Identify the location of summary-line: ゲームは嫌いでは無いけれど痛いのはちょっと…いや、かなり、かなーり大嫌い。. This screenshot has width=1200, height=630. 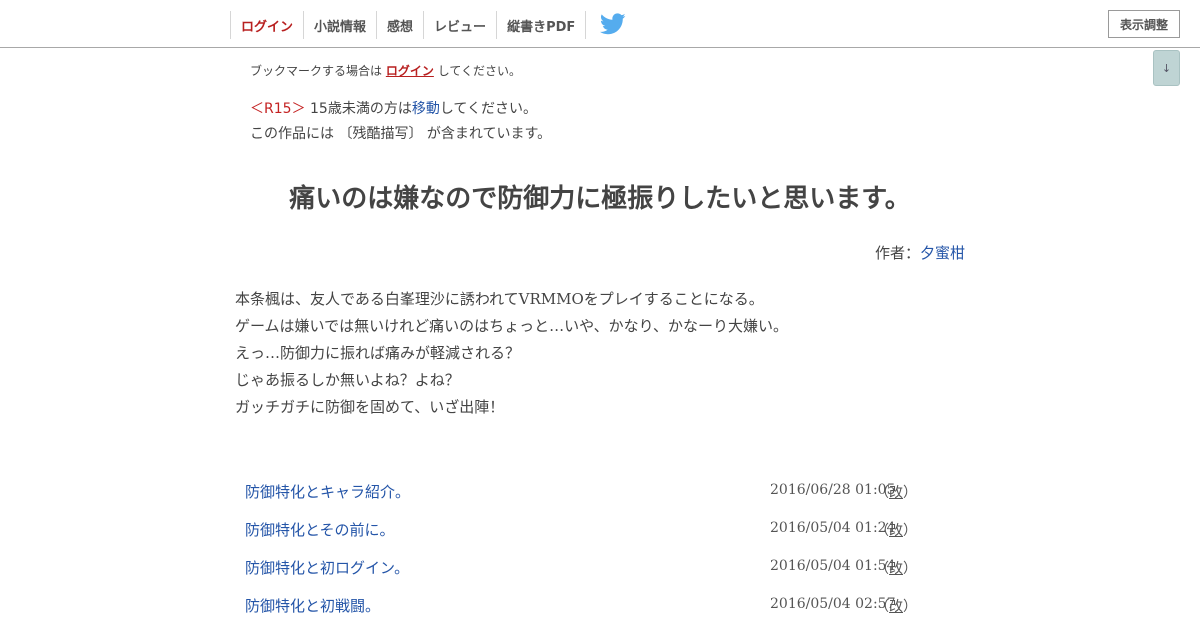
(512, 326).